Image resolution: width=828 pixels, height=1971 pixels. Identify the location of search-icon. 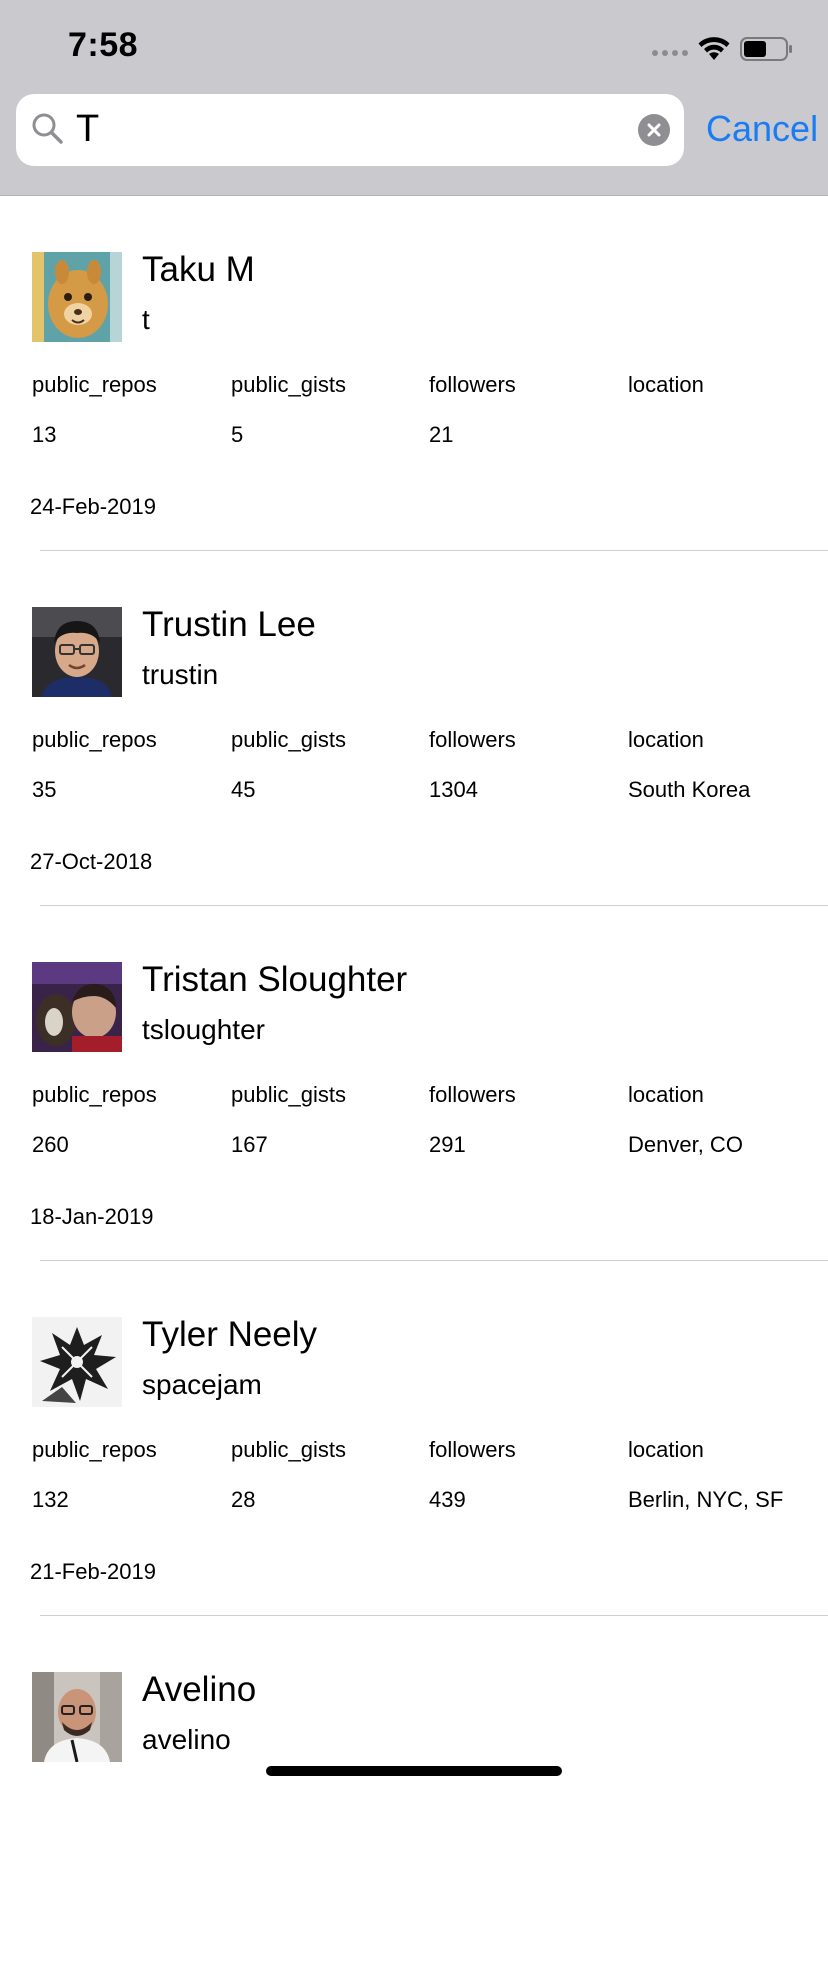
(47, 128).